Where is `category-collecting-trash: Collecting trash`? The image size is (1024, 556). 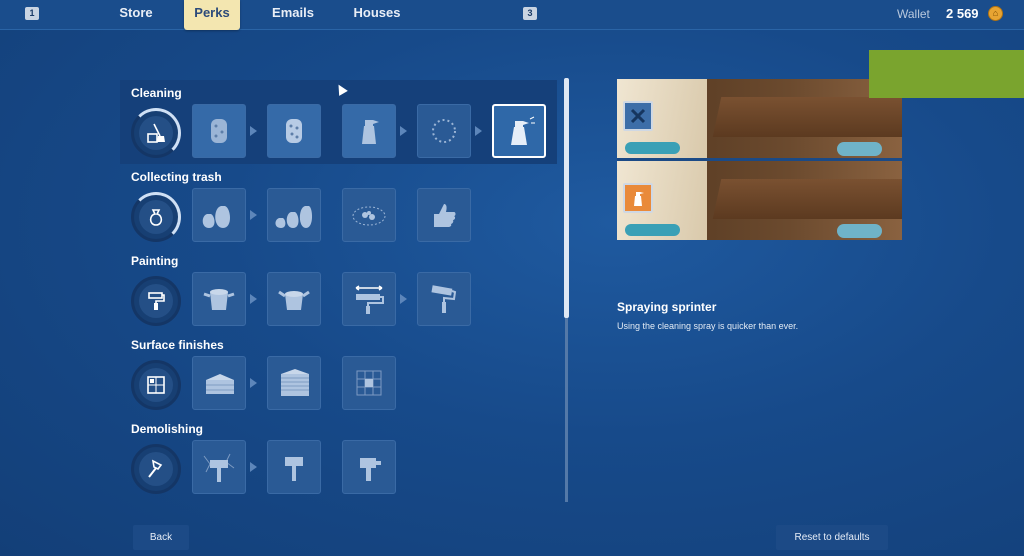 category-collecting-trash: Collecting trash is located at coordinates (338, 206).